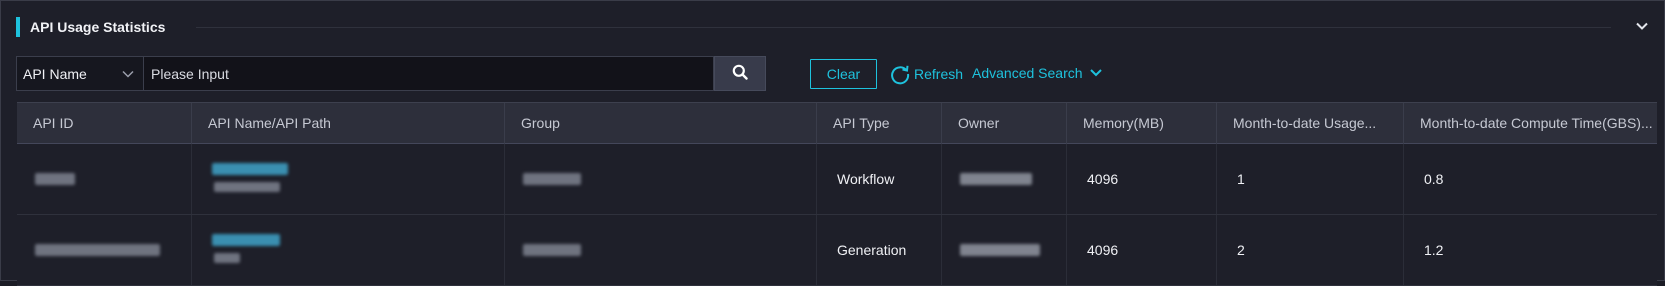 The width and height of the screenshot is (1665, 286). What do you see at coordinates (939, 74) in the screenshot?
I see `refresh-label: Refresh` at bounding box center [939, 74].